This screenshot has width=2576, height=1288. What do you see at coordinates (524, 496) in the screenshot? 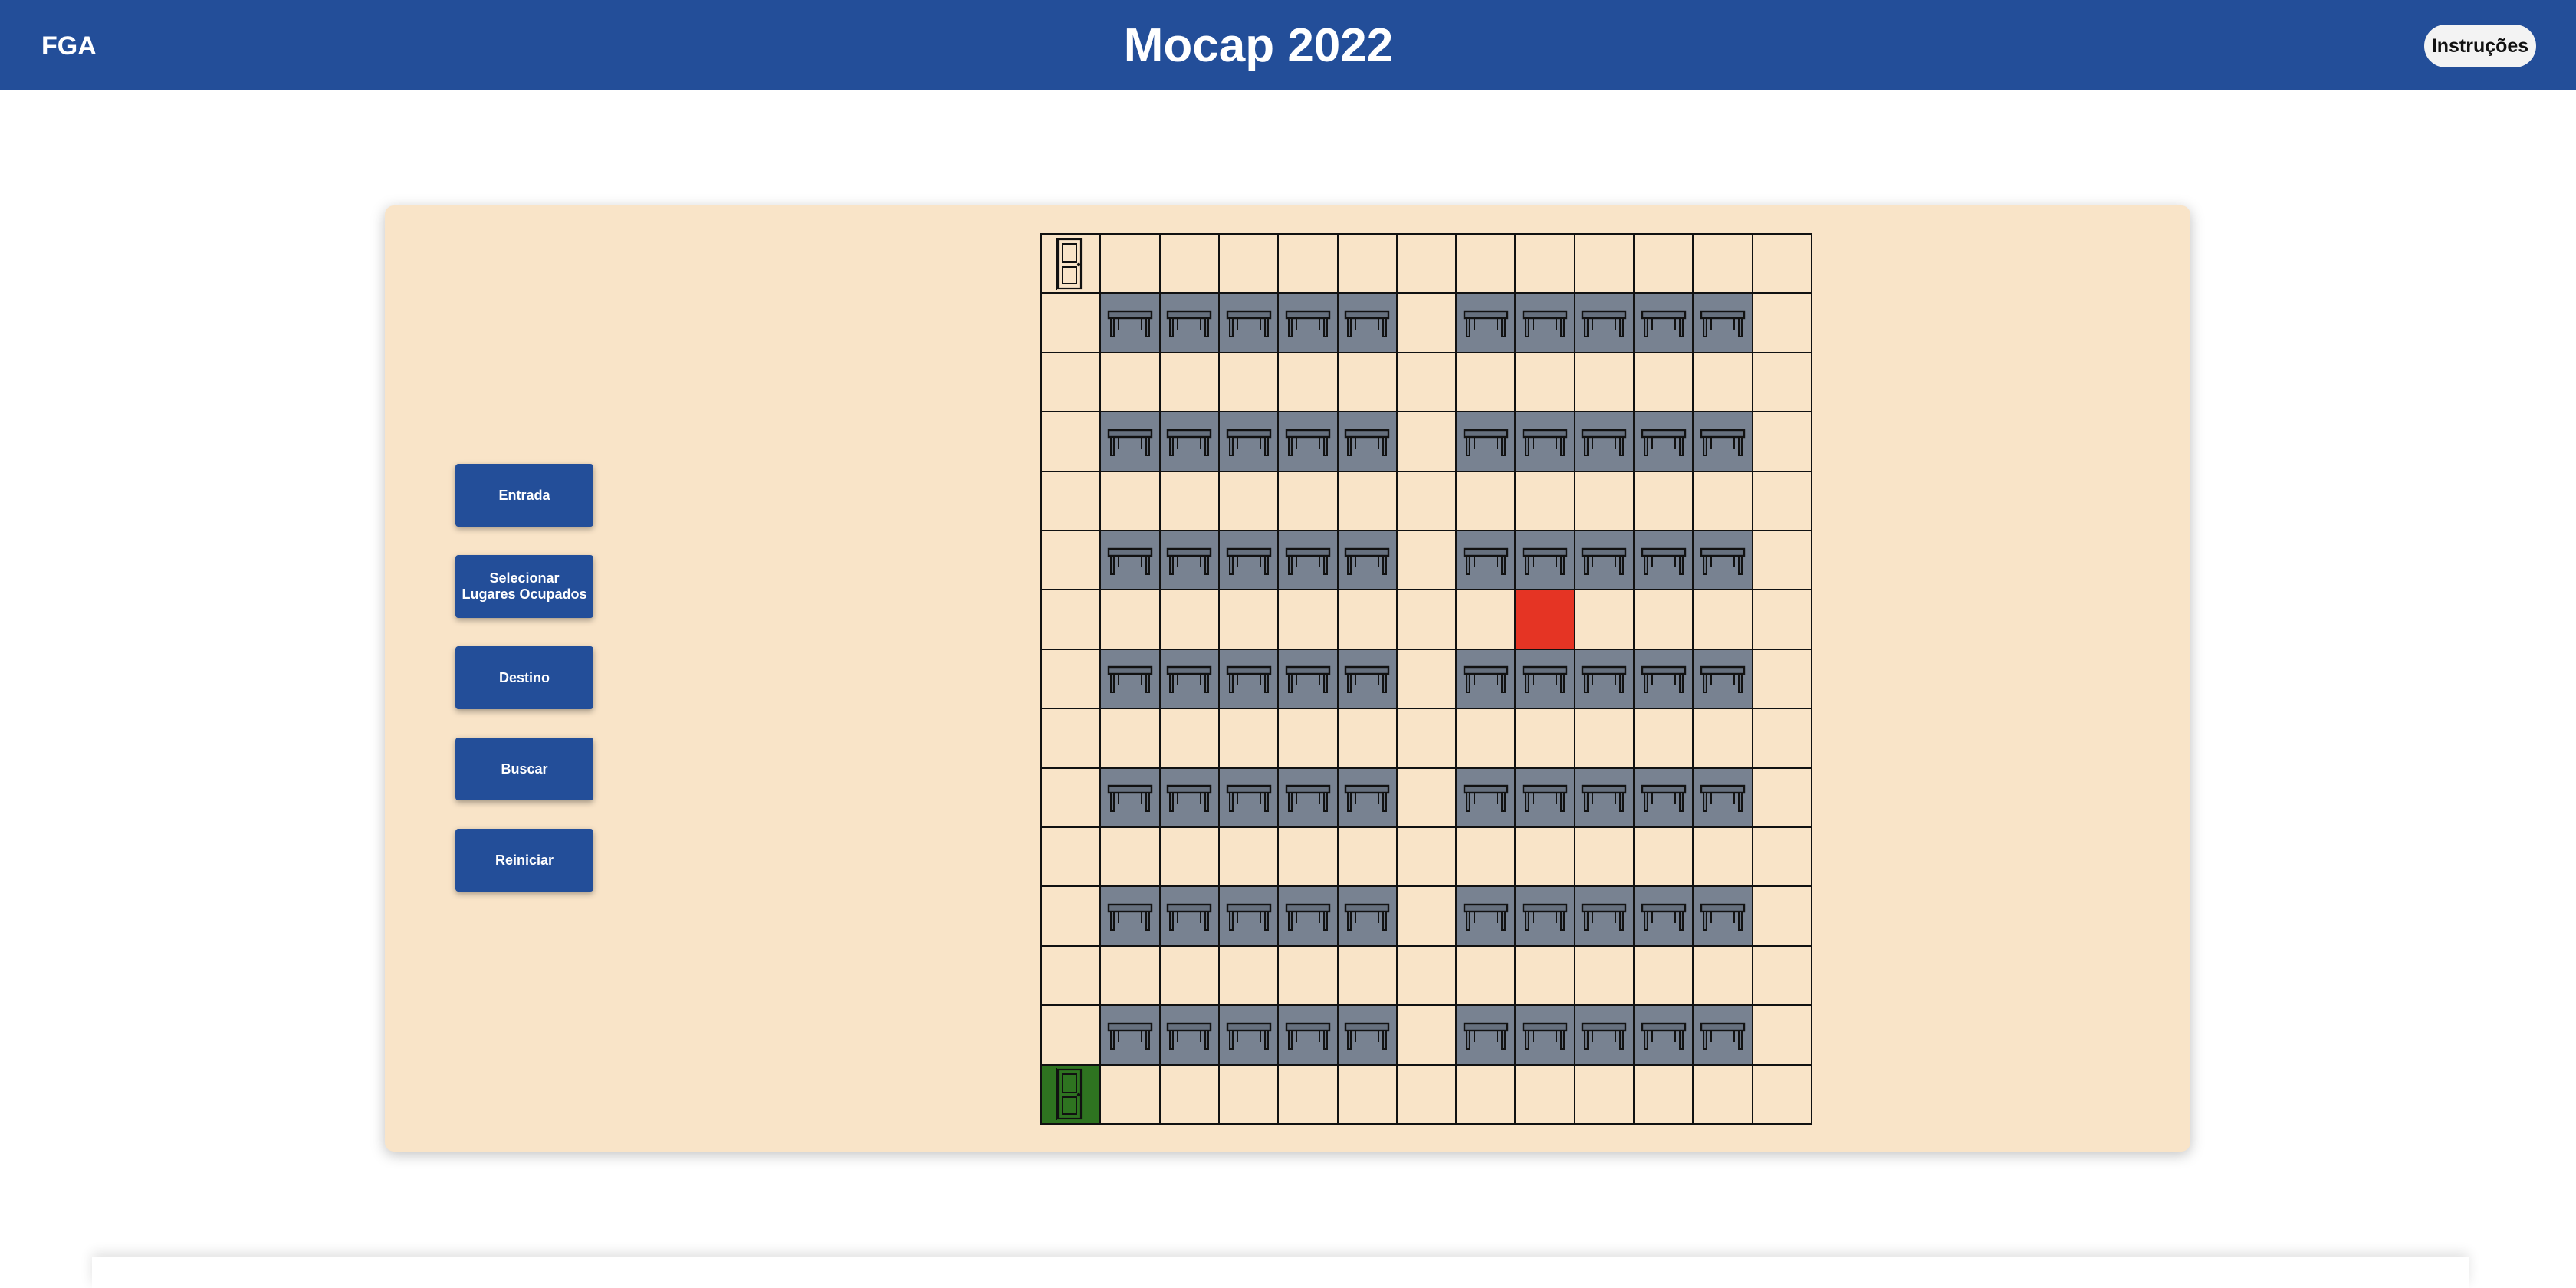
I see `entrada-button: Entrada` at bounding box center [524, 496].